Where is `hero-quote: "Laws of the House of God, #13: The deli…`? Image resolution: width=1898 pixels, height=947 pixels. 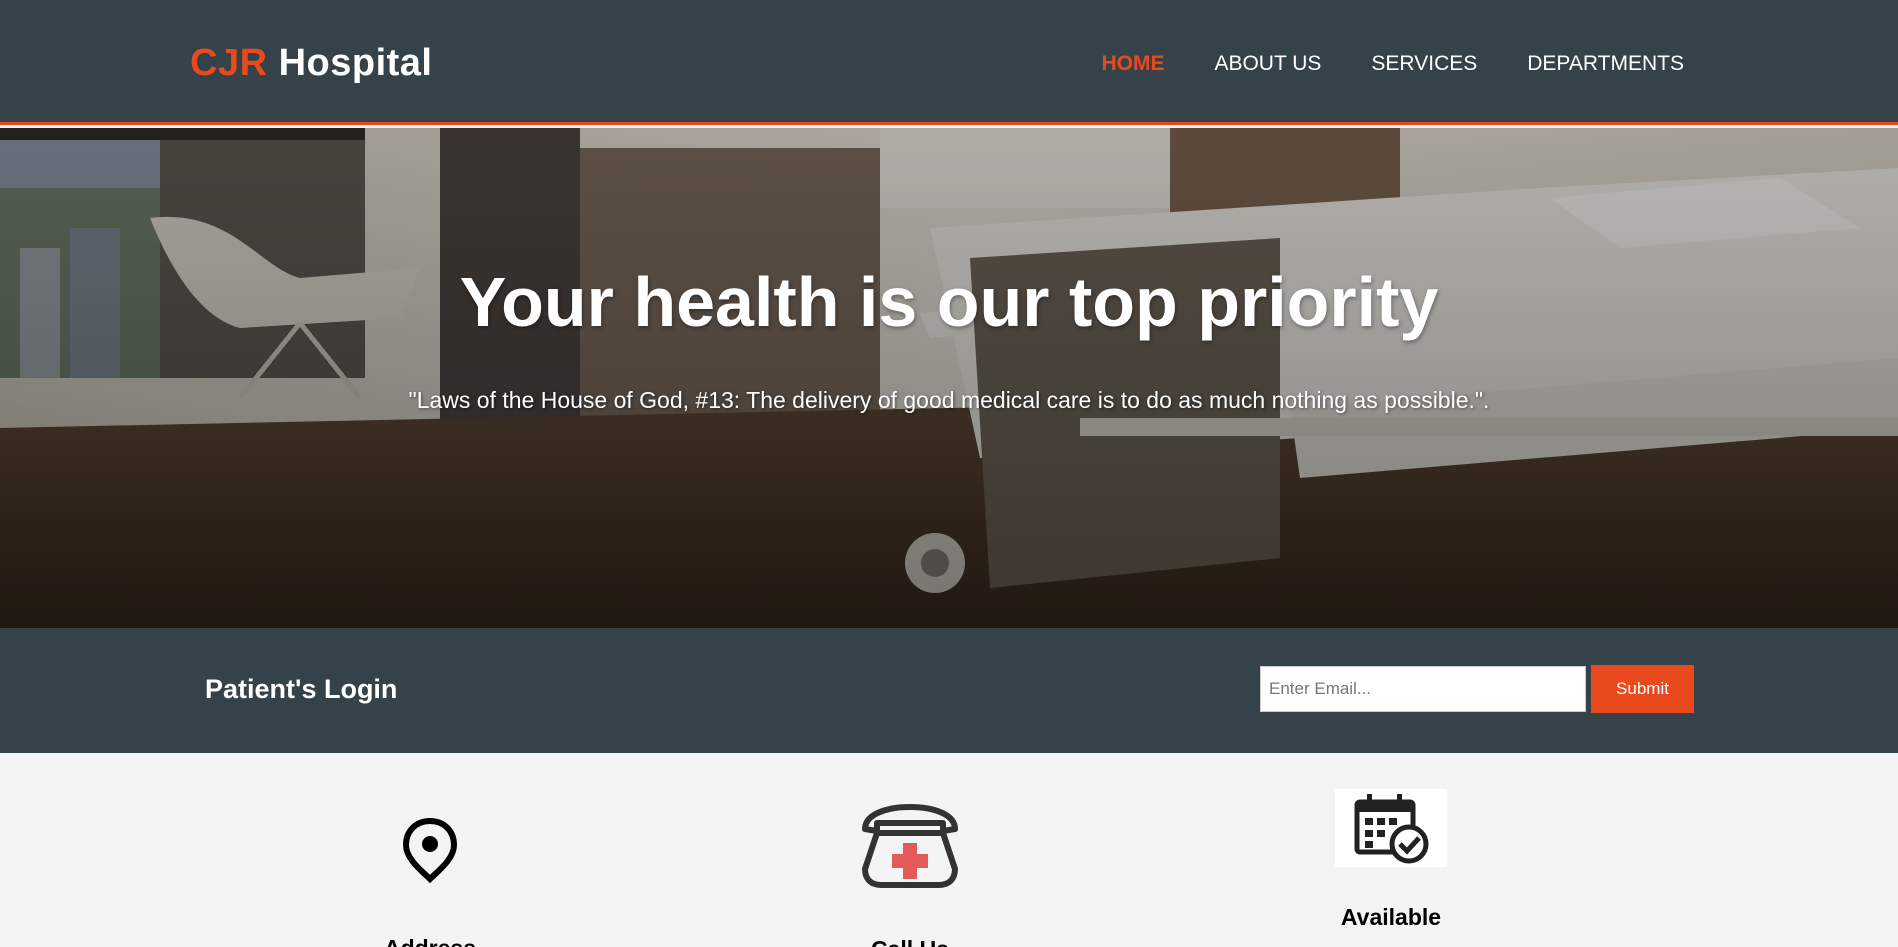
hero-quote: "Laws of the House of God, #13: The deli… is located at coordinates (949, 400).